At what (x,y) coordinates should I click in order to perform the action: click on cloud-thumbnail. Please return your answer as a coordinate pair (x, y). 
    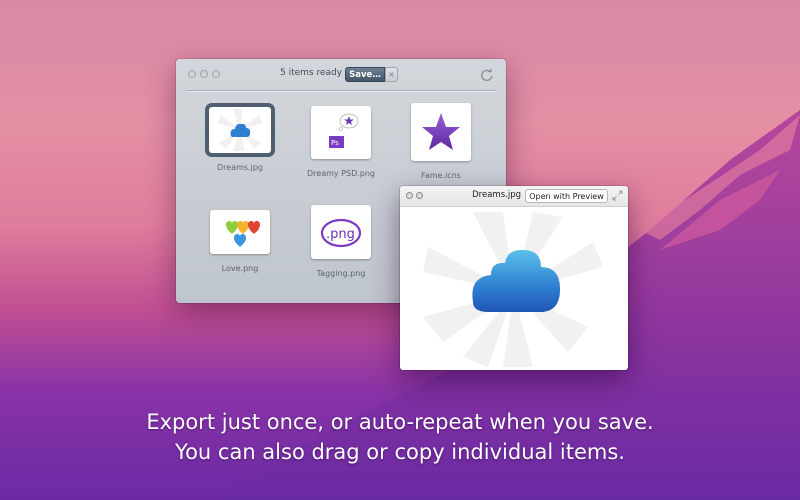
    Looking at the image, I should click on (240, 130).